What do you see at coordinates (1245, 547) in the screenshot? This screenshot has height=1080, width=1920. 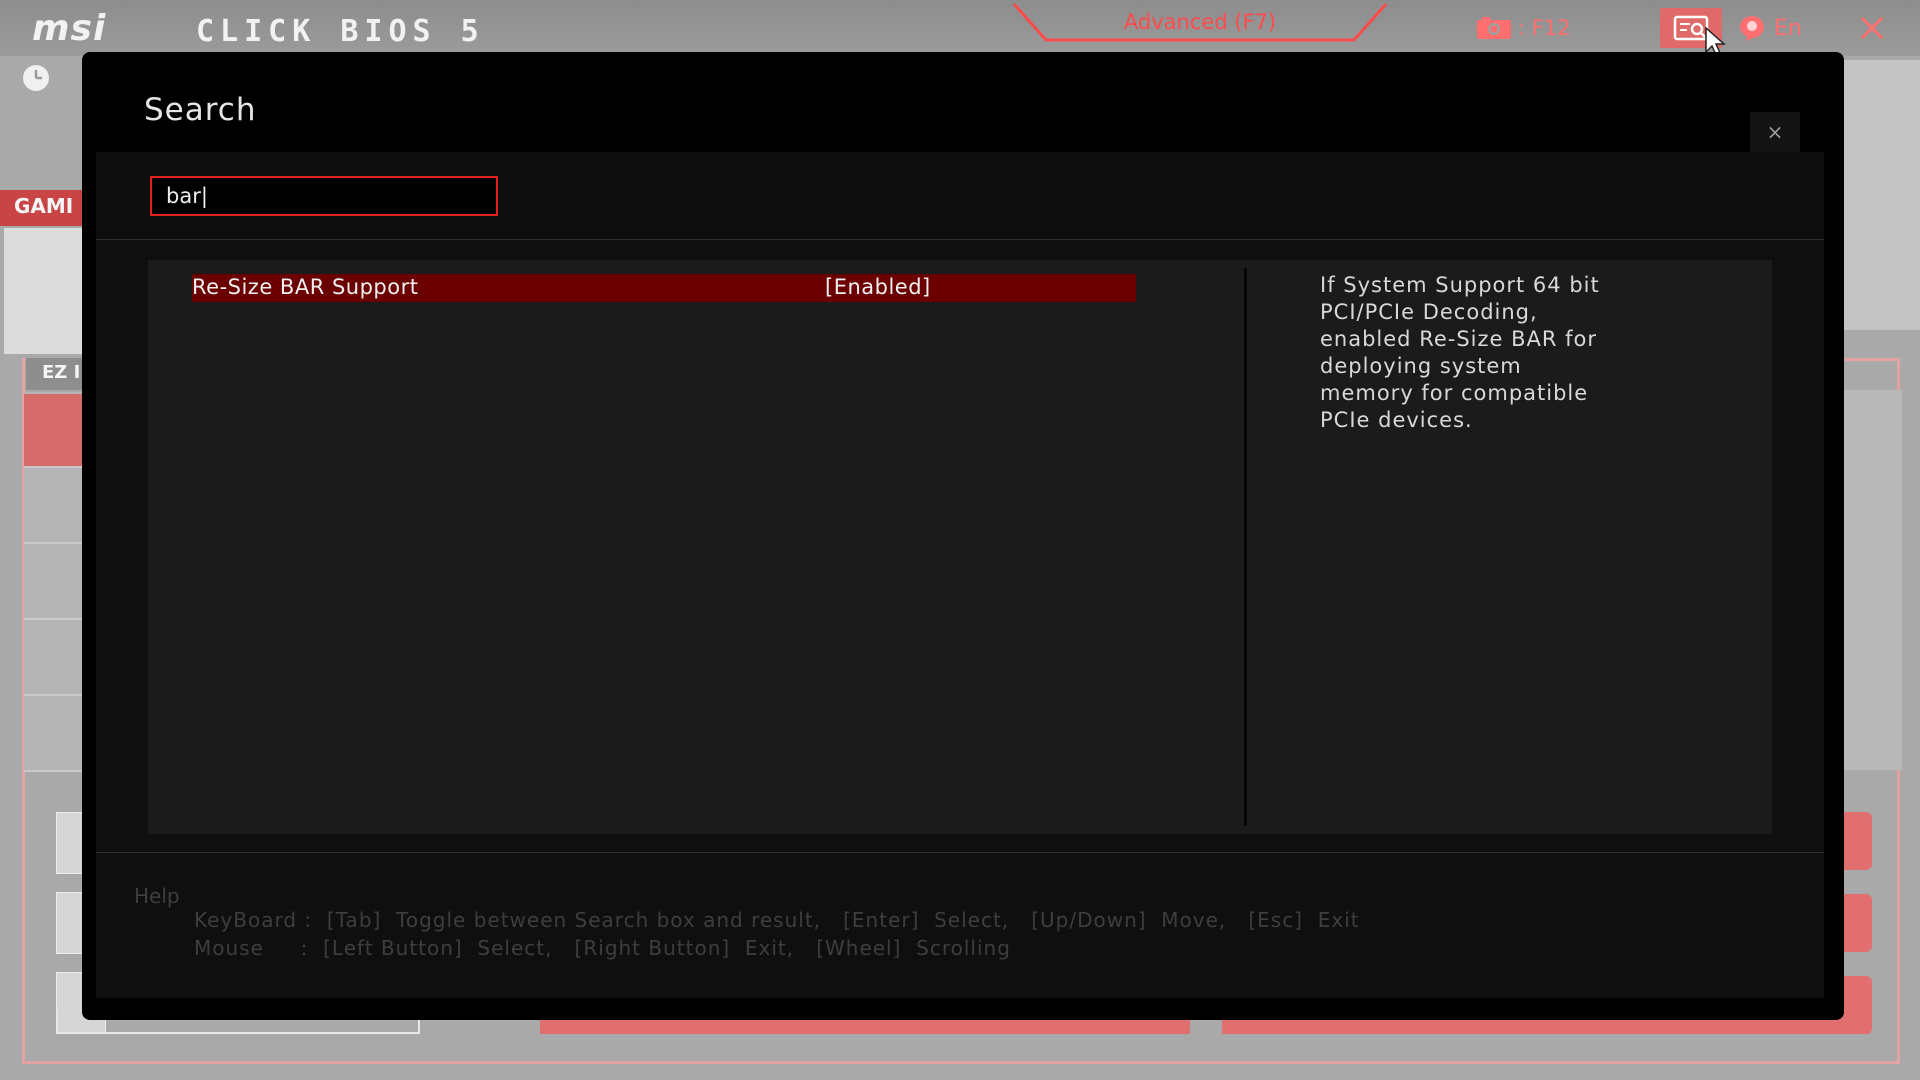 I see `panel-divider` at bounding box center [1245, 547].